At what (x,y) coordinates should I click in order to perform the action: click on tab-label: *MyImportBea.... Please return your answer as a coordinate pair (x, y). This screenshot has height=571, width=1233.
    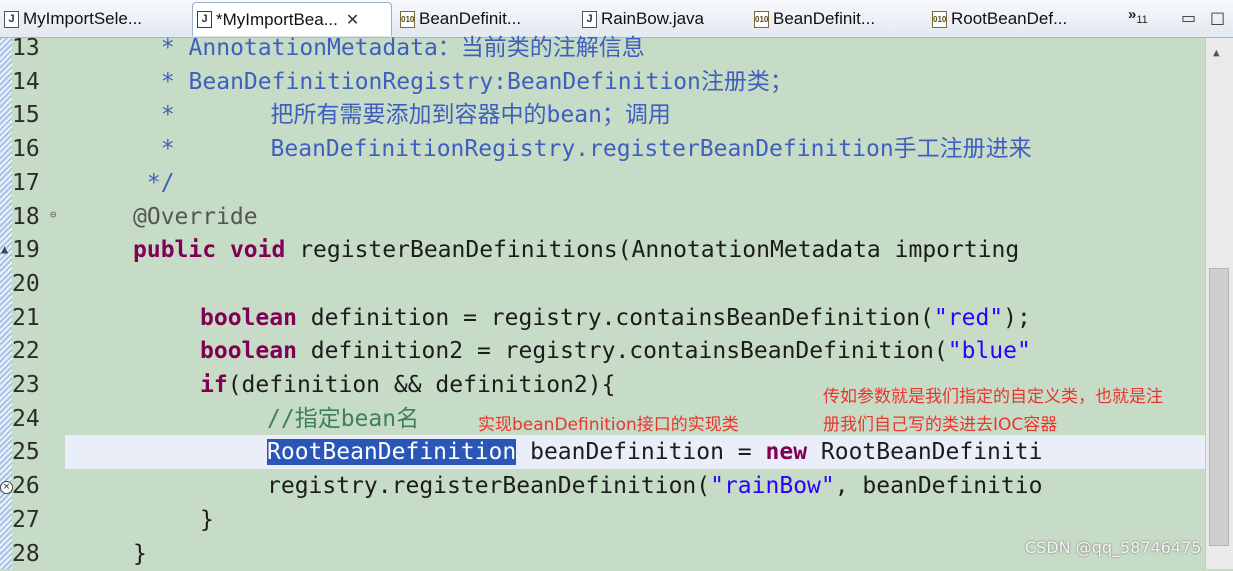
    Looking at the image, I should click on (277, 20).